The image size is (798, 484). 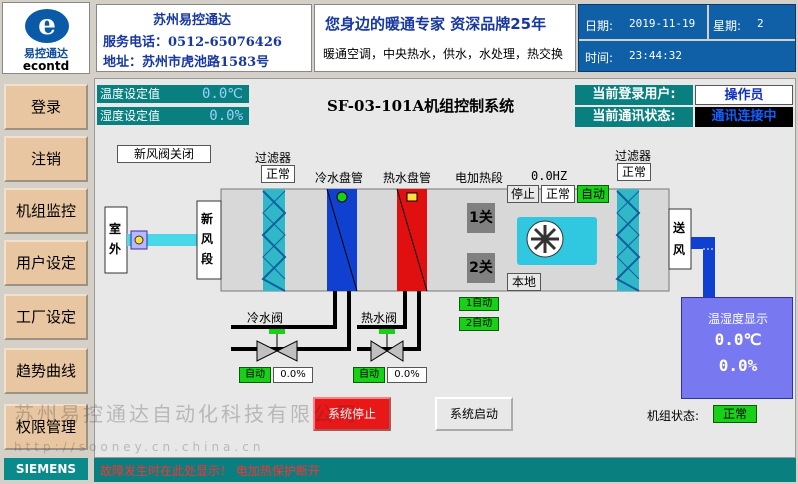 What do you see at coordinates (524, 282) in the screenshot?
I see `fan-local-mode: 本地` at bounding box center [524, 282].